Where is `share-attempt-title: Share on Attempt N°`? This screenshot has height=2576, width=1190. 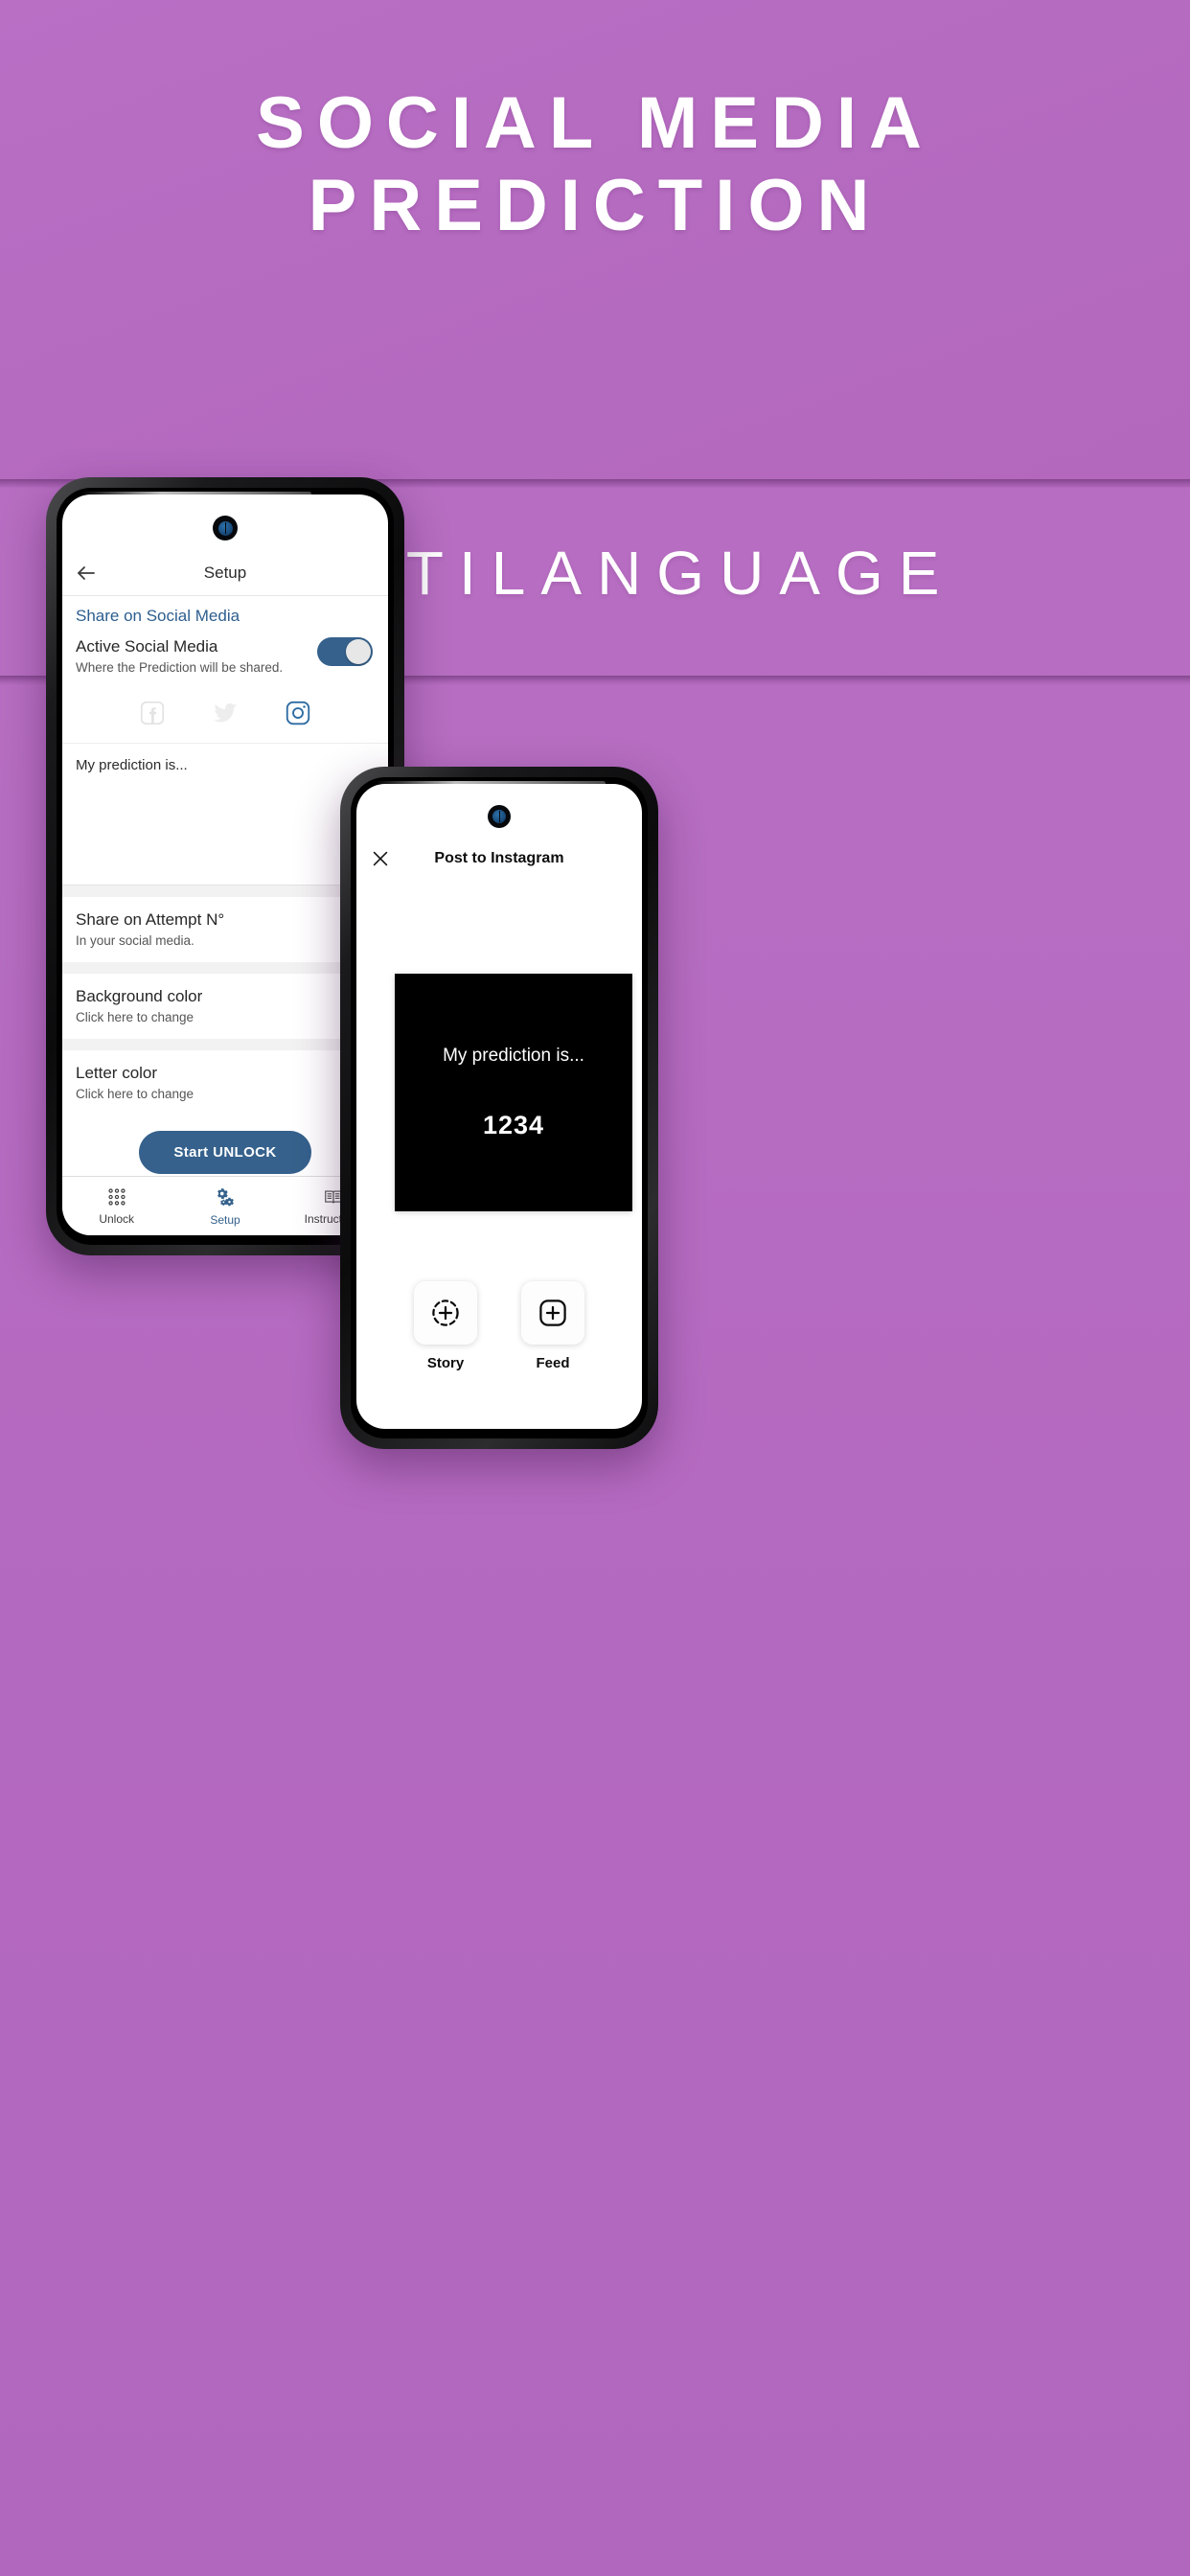 share-attempt-title: Share on Attempt N° is located at coordinates (151, 920).